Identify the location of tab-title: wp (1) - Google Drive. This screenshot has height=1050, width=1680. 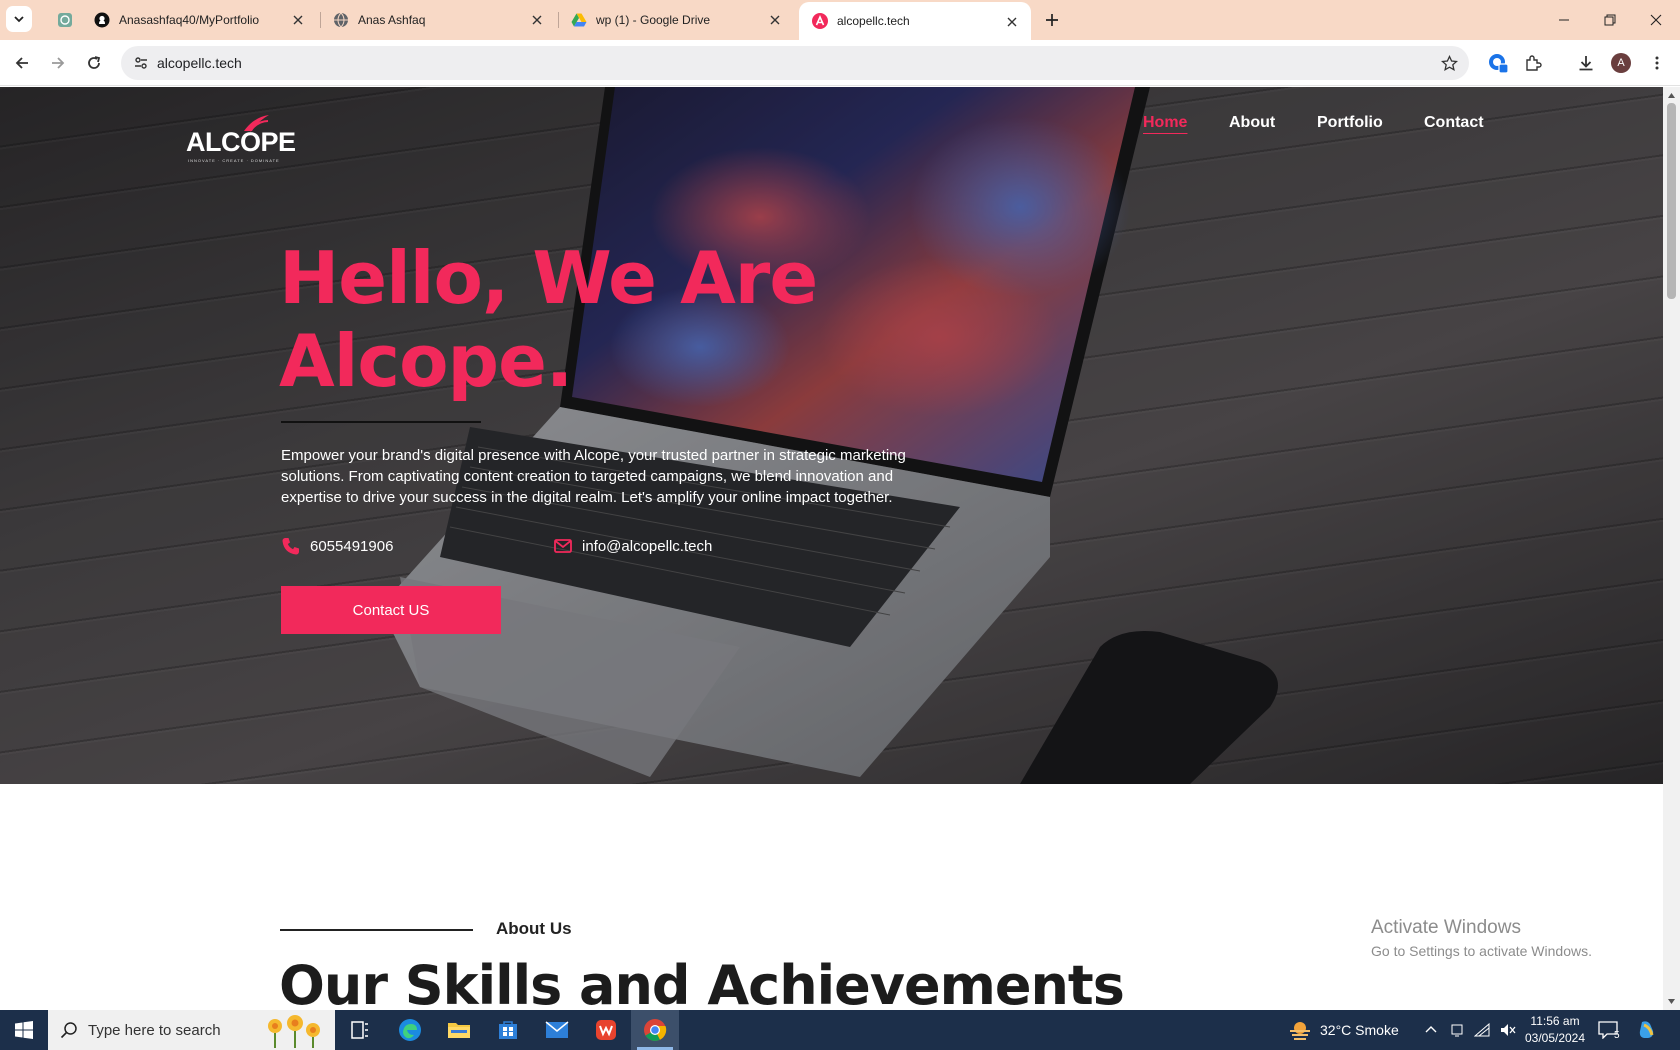
(653, 20).